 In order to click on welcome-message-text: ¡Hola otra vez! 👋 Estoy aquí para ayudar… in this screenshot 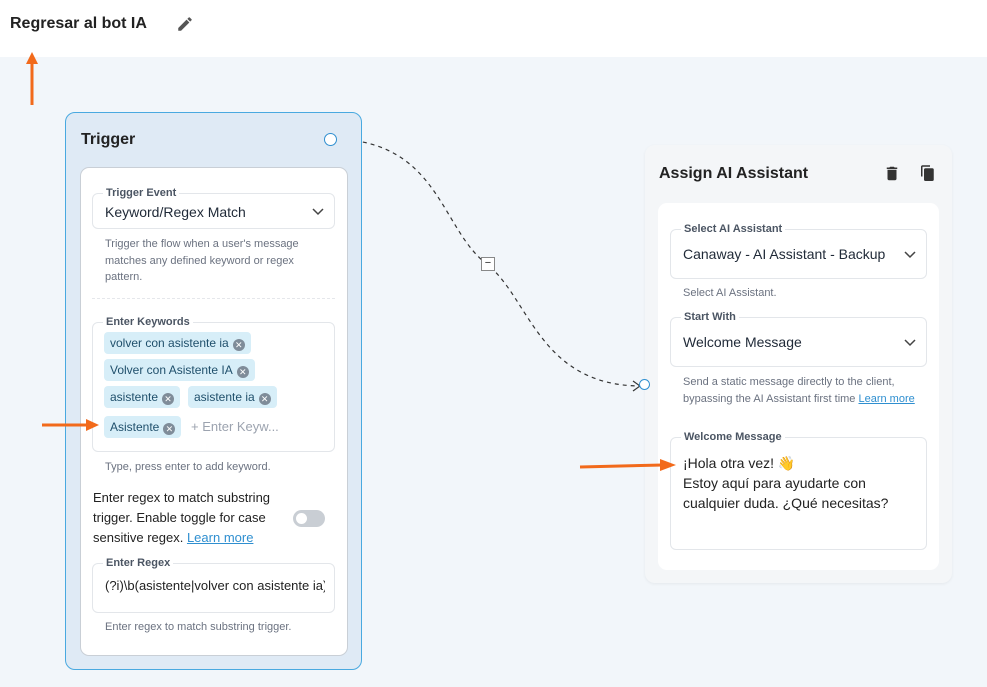, I will do `click(798, 483)`.